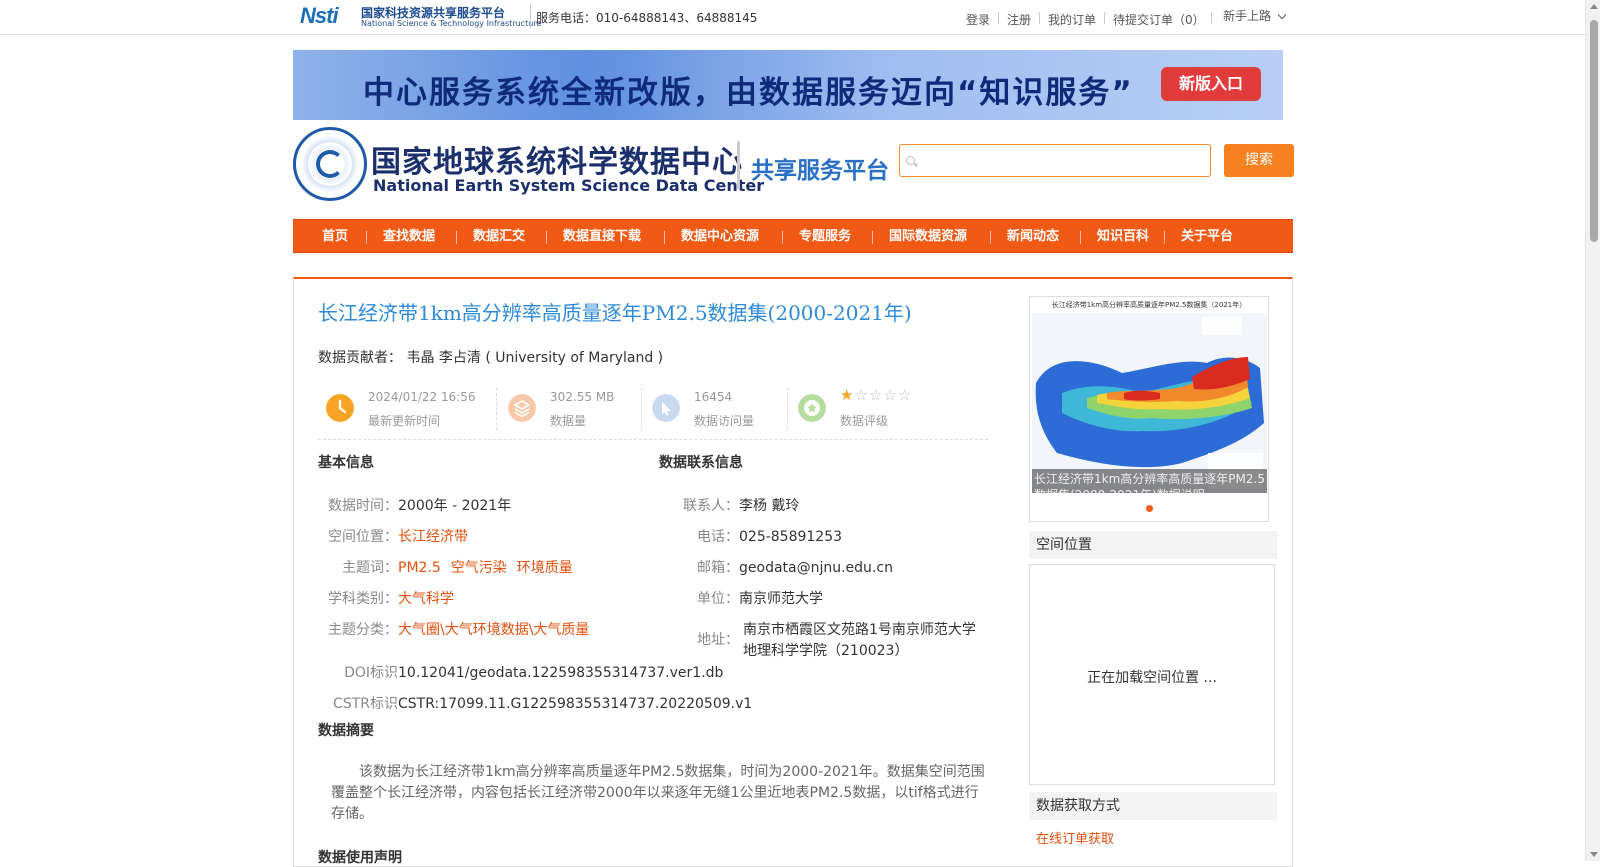 This screenshot has width=1600, height=867. Describe the element at coordinates (711, 506) in the screenshot. I see `info-key: 联系人：` at that location.